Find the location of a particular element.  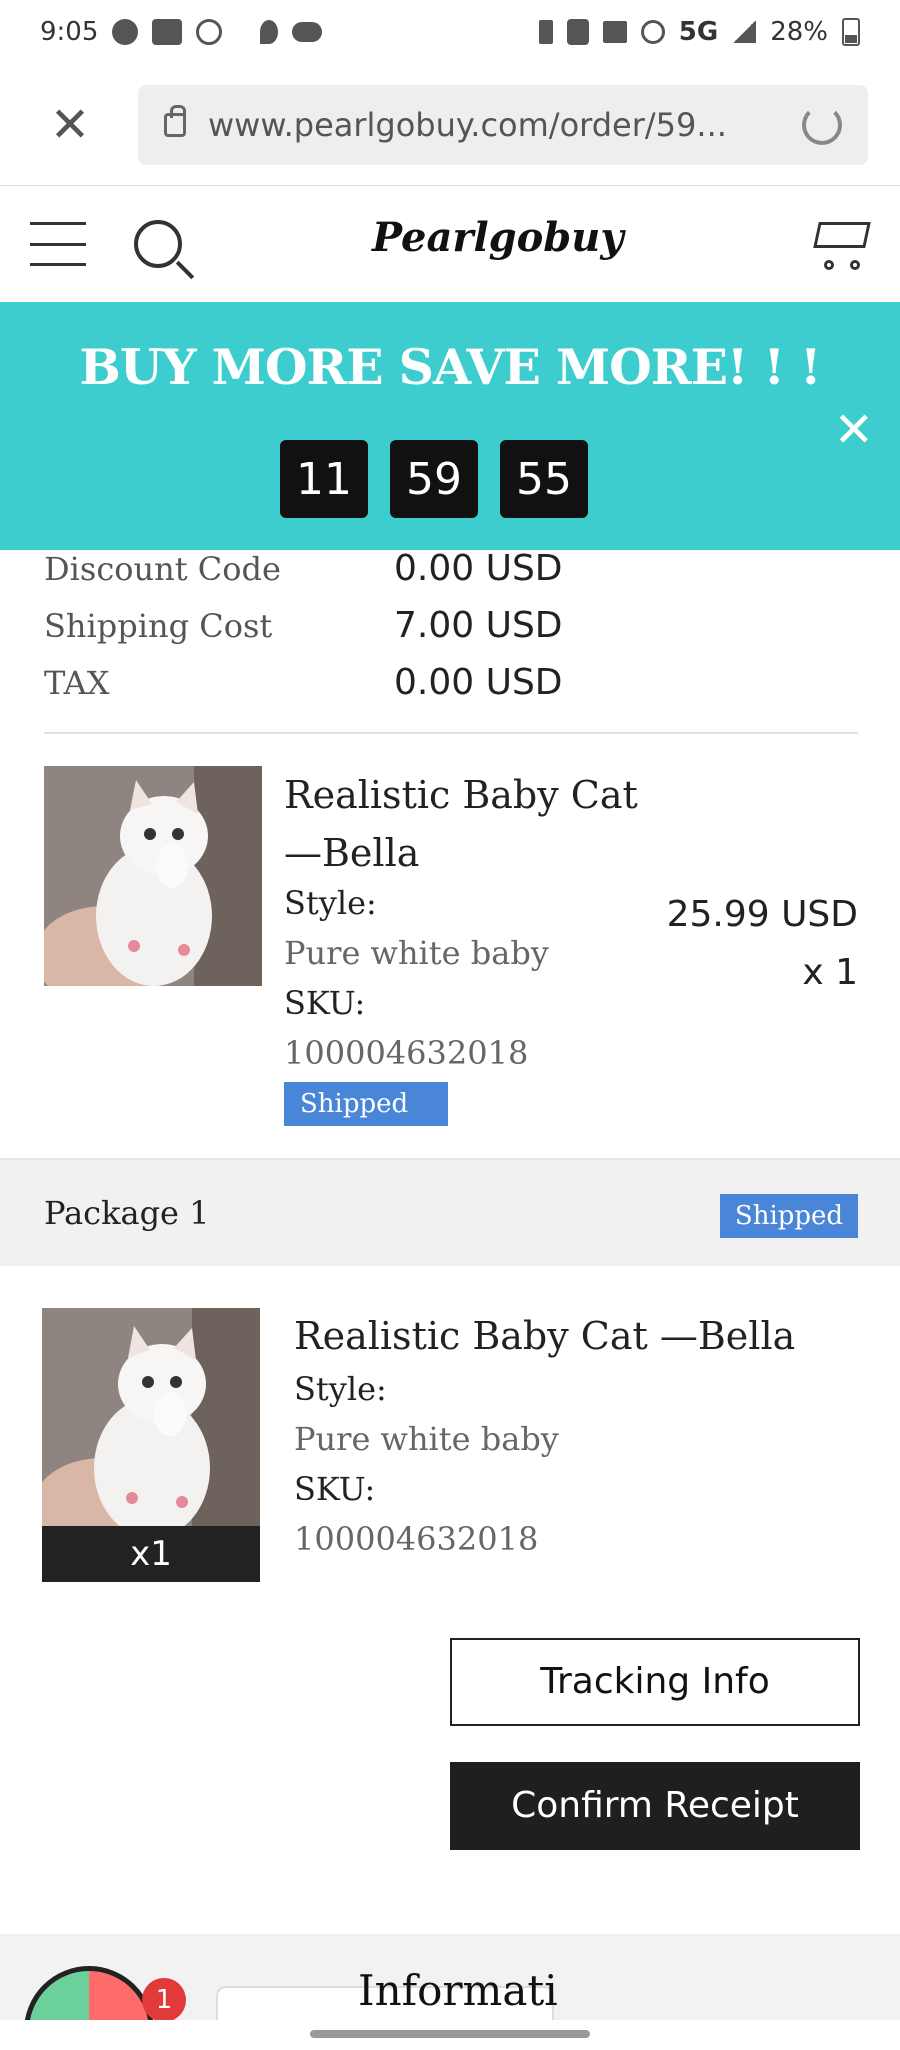

package-header: Package 1 Shipped is located at coordinates (450, 1212).